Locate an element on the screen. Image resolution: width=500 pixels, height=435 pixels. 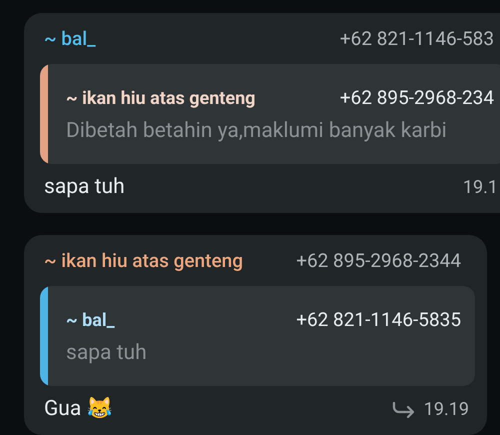
phone-number: +62 895-2968-2344 is located at coordinates (378, 261).